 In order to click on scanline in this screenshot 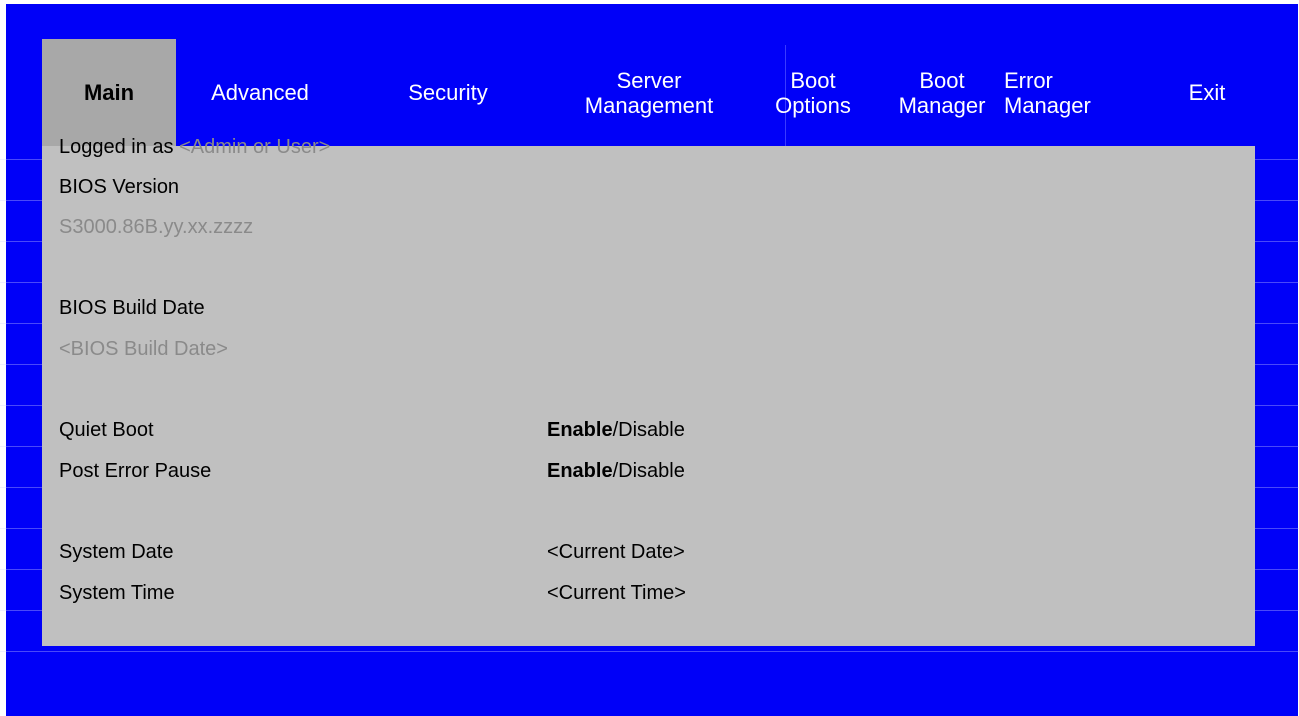, I will do `click(649, 651)`.